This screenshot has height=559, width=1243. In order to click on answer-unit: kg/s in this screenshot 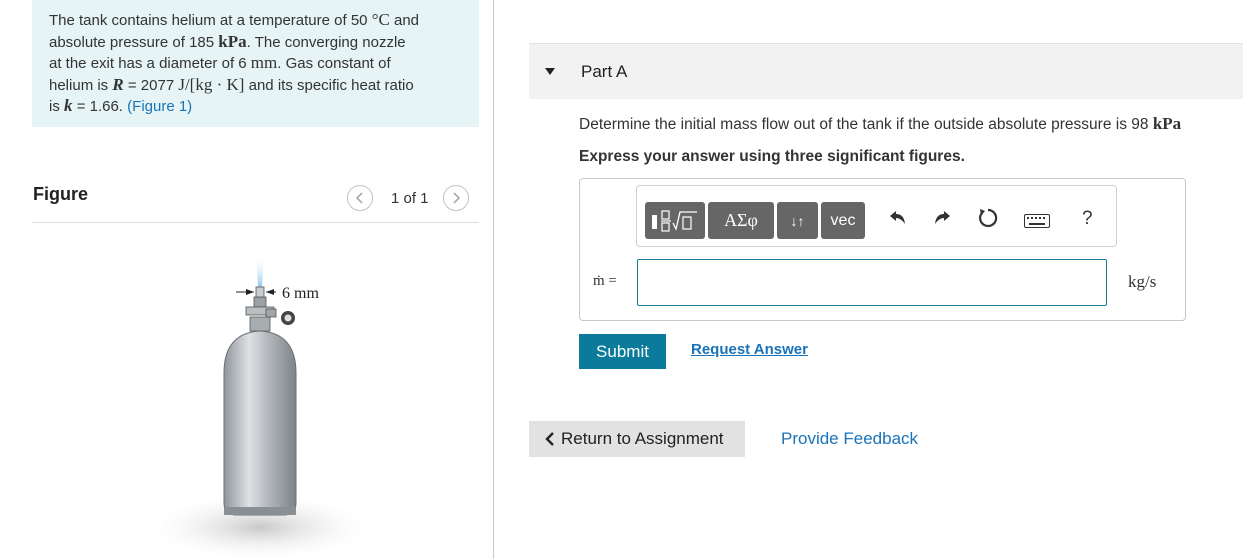, I will do `click(1142, 281)`.